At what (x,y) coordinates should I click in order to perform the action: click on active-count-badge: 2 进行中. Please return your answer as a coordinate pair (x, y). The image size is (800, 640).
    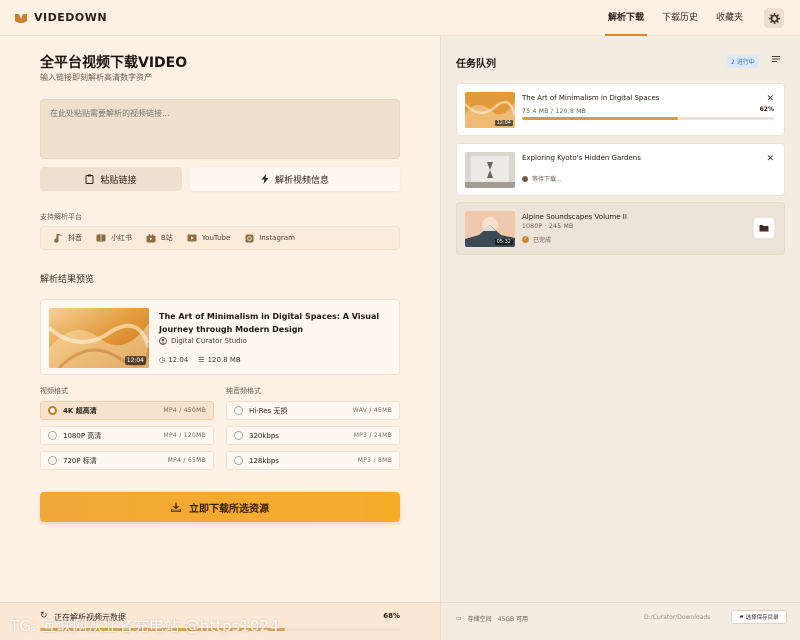
    Looking at the image, I should click on (743, 61).